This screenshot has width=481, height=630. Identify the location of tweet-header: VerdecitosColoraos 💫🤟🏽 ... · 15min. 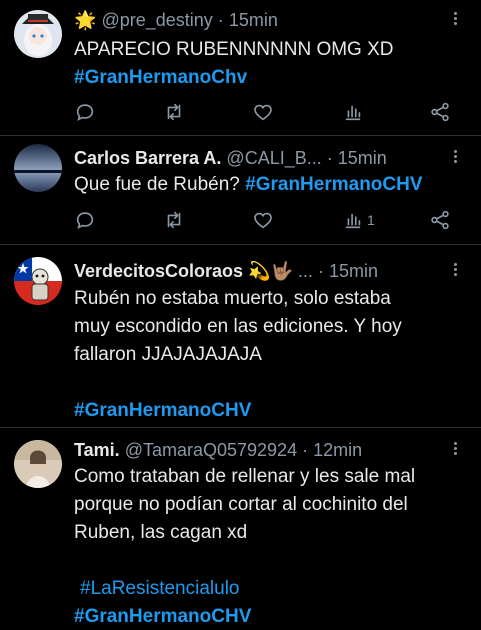
(257, 271).